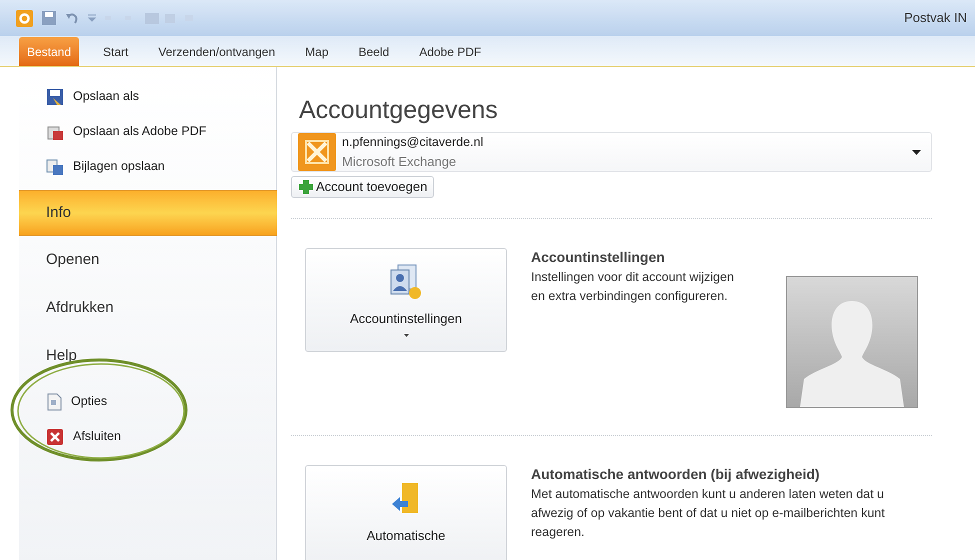  Describe the element at coordinates (147, 260) in the screenshot. I see `menu-tab: Openen` at that location.